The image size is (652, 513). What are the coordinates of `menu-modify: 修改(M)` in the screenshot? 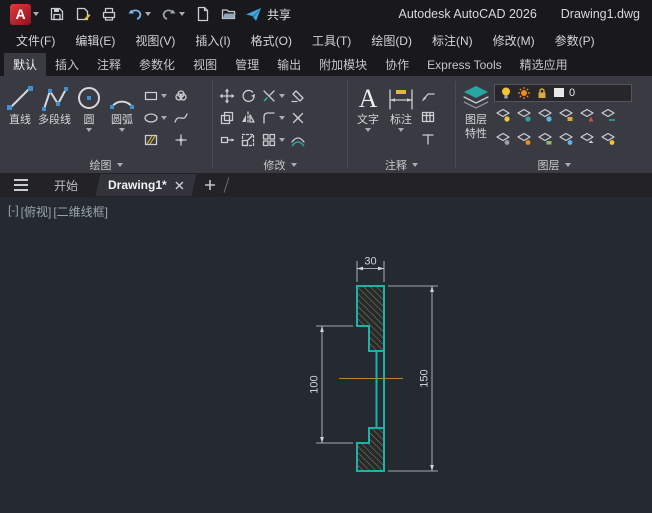 It's located at (514, 40).